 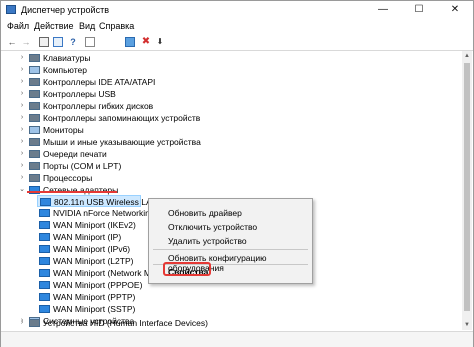 What do you see at coordinates (130, 42) in the screenshot?
I see `scan-monitor-icon` at bounding box center [130, 42].